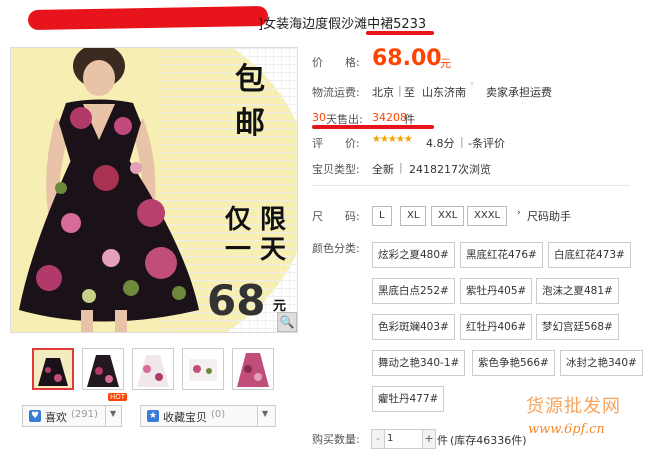 The width and height of the screenshot is (646, 453). What do you see at coordinates (513, 363) in the screenshot?
I see `color-option: 紫色争艳566#` at bounding box center [513, 363].